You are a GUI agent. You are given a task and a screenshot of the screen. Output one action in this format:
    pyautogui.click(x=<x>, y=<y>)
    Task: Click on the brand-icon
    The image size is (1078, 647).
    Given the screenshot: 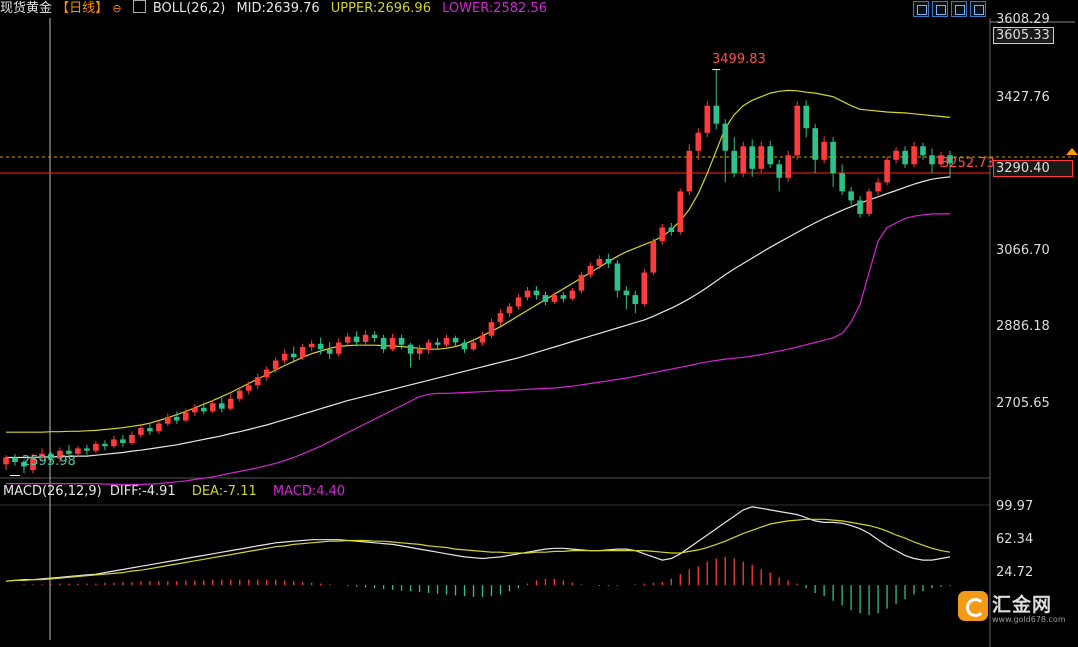 What is the action you would take?
    pyautogui.click(x=973, y=606)
    